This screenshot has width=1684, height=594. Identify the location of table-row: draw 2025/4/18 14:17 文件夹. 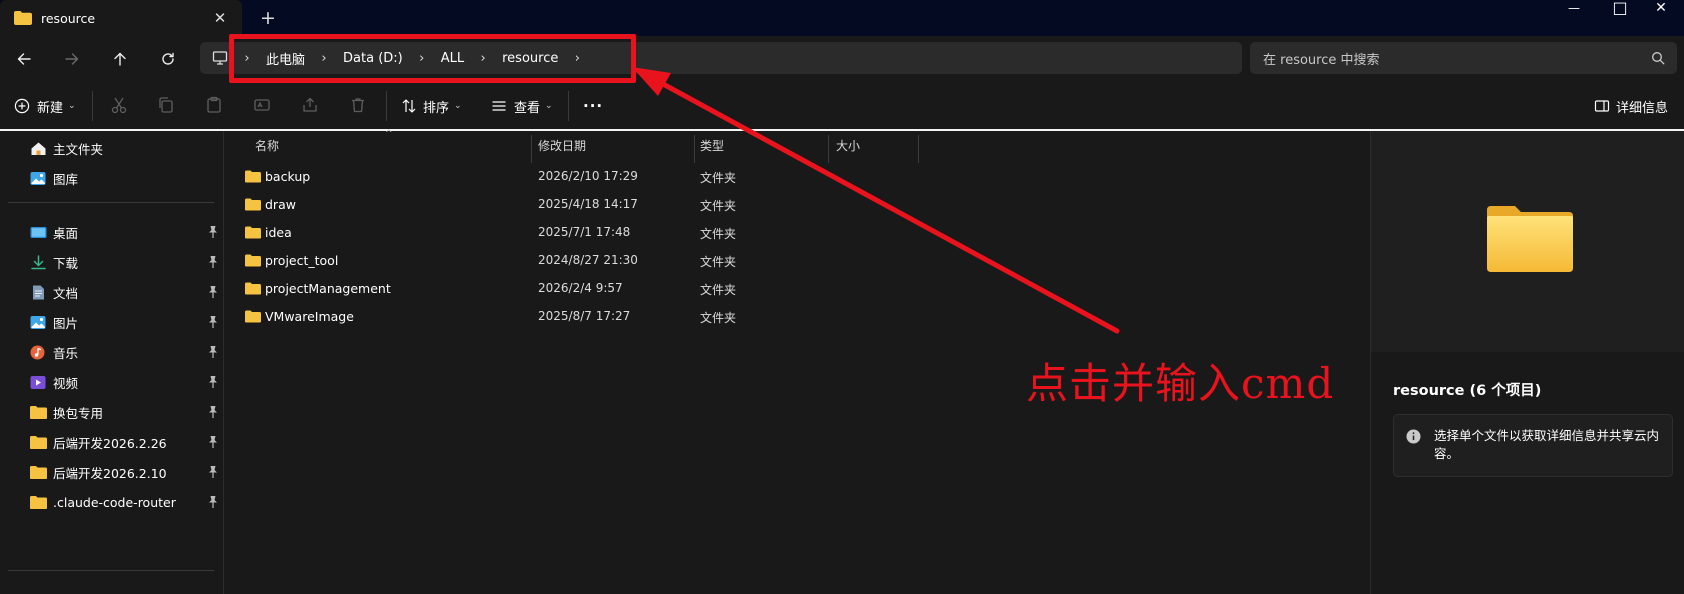
(685, 205).